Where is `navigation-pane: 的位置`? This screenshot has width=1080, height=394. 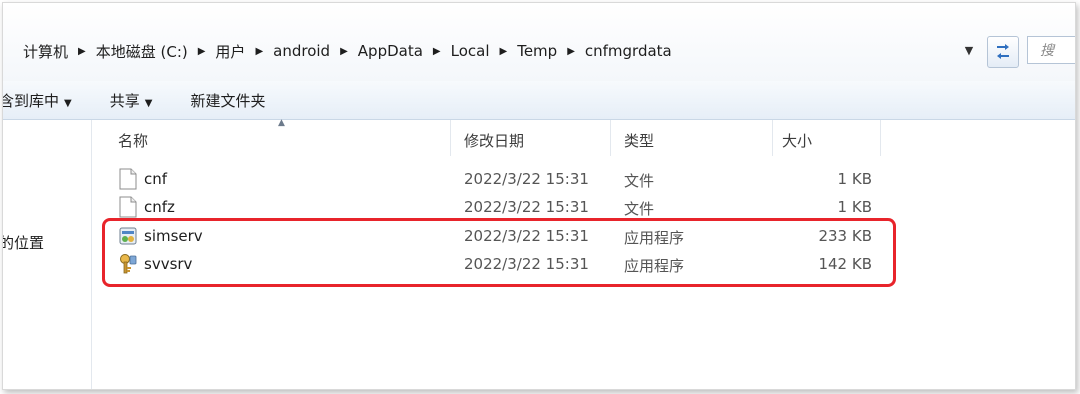
navigation-pane: 的位置 is located at coordinates (47, 254).